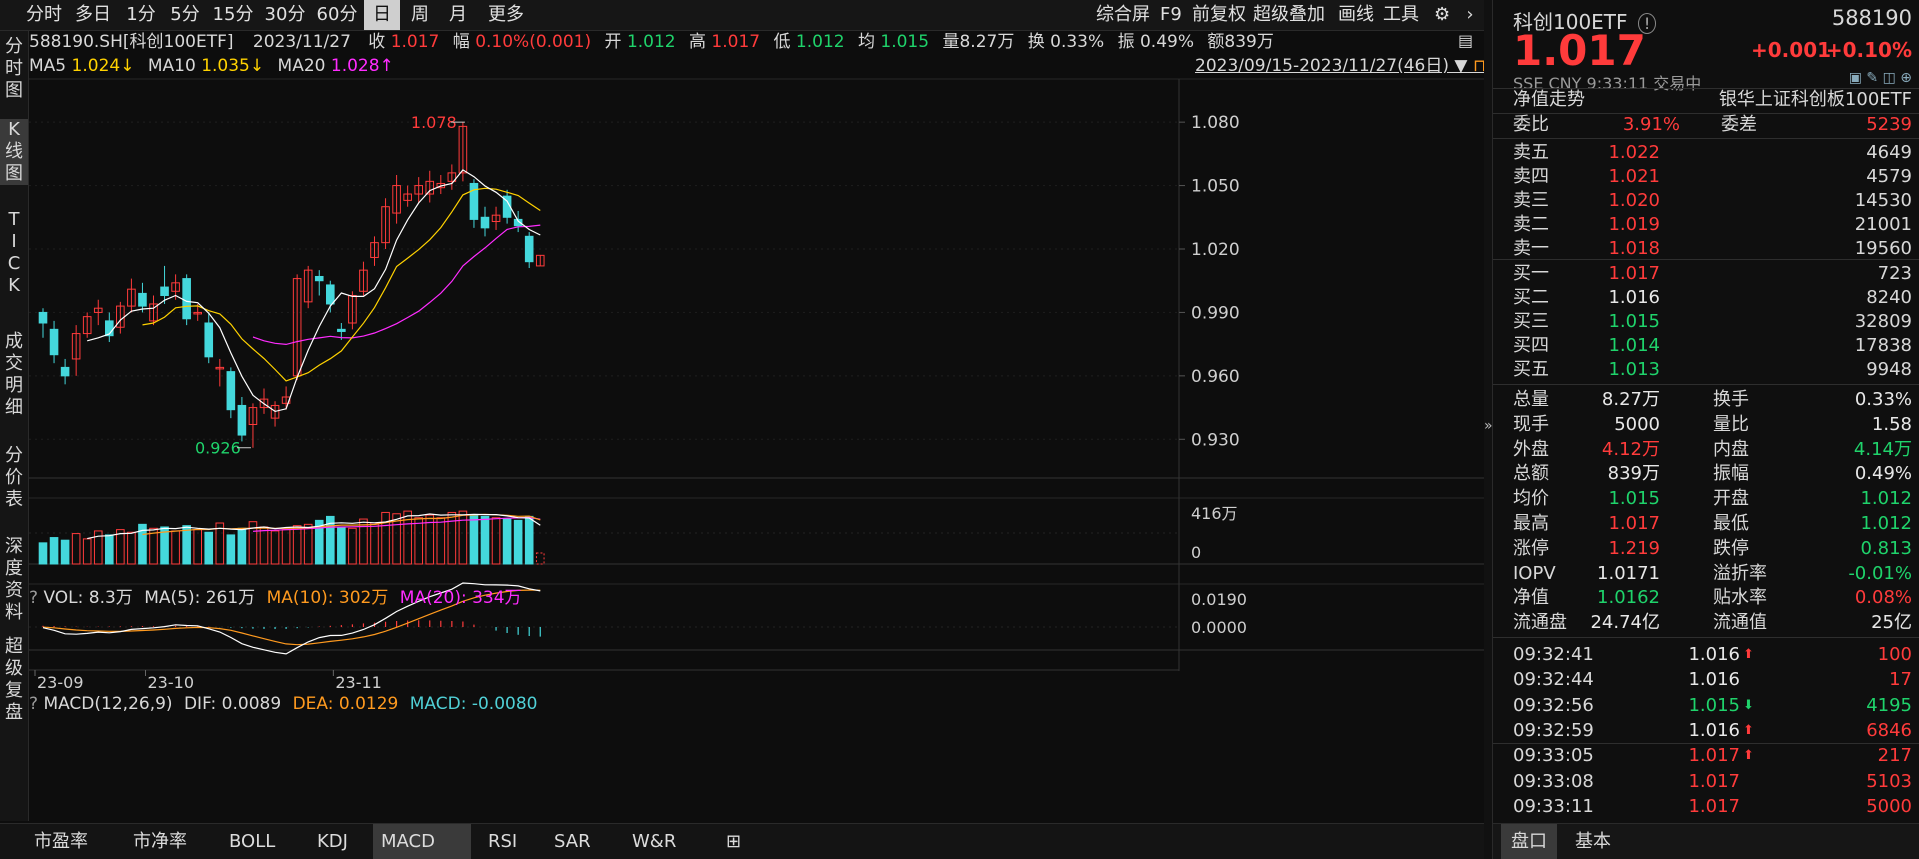  What do you see at coordinates (1748, 705) in the screenshot?
I see `arrow-down-icon: ⬇` at bounding box center [1748, 705].